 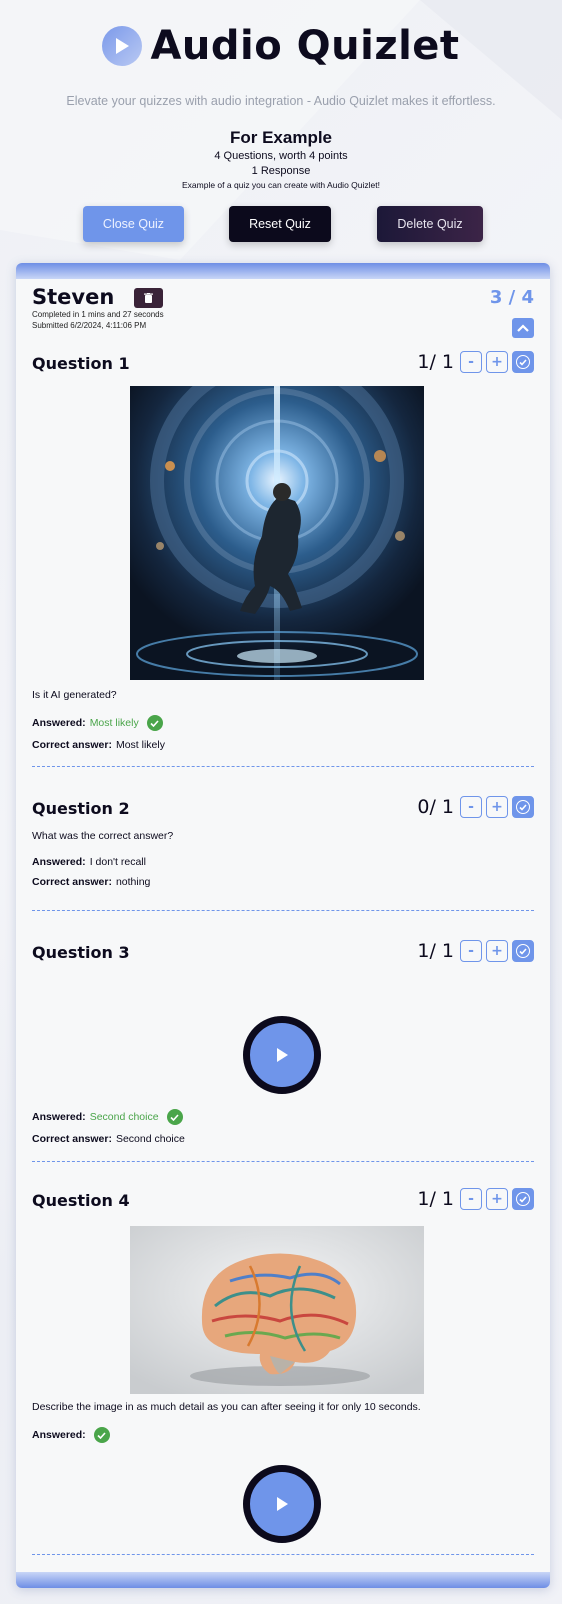 I want to click on respondent-name: Steven, so click(x=73, y=297).